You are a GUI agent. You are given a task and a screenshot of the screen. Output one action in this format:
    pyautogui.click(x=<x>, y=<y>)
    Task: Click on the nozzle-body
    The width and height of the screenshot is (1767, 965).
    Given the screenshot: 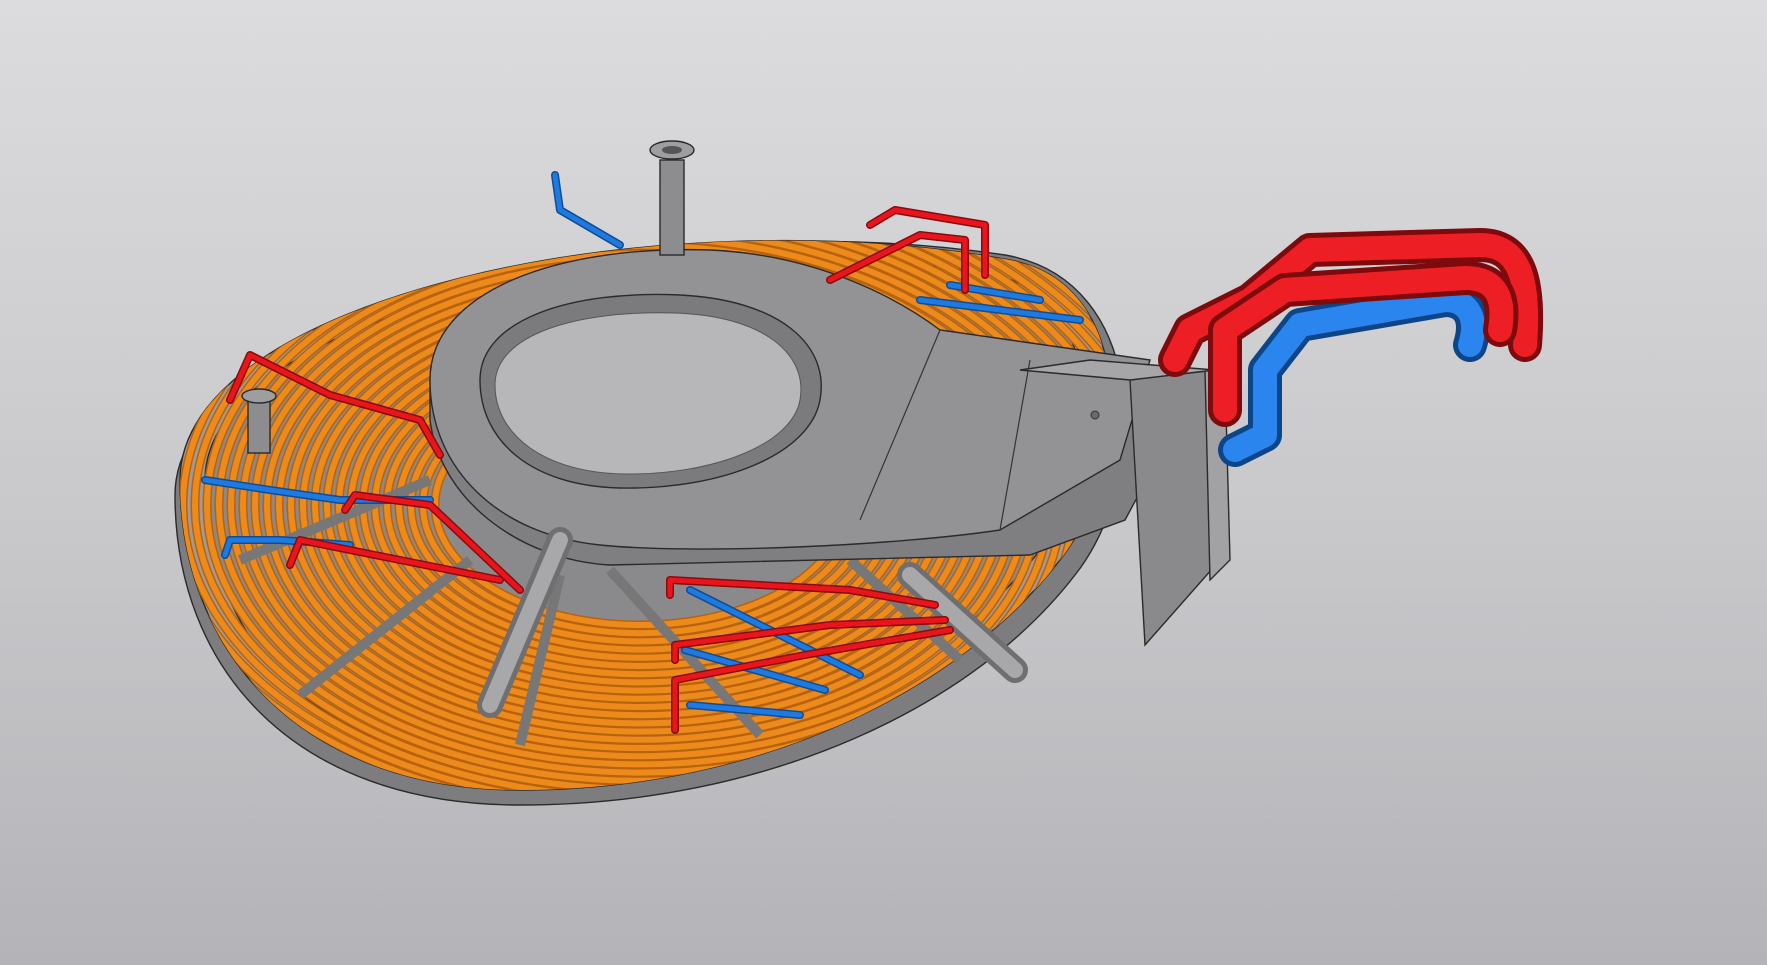 What is the action you would take?
    pyautogui.click(x=259, y=425)
    